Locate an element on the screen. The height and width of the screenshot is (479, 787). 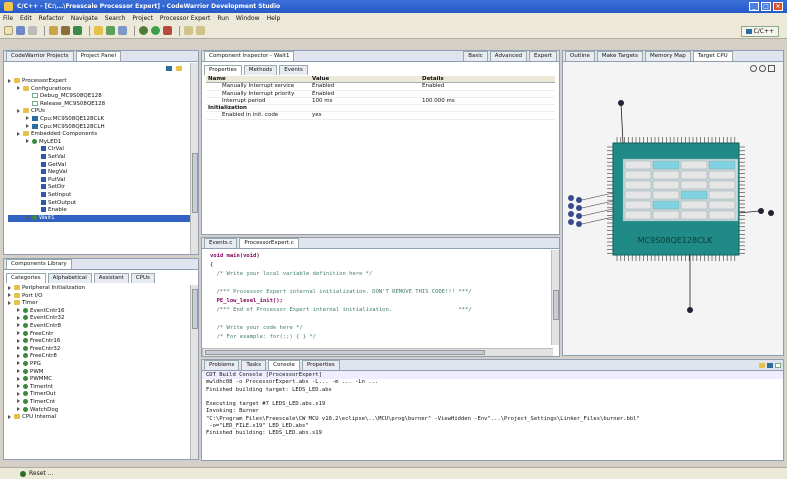
tree-item: SetVal is located at coordinates (103, 157).